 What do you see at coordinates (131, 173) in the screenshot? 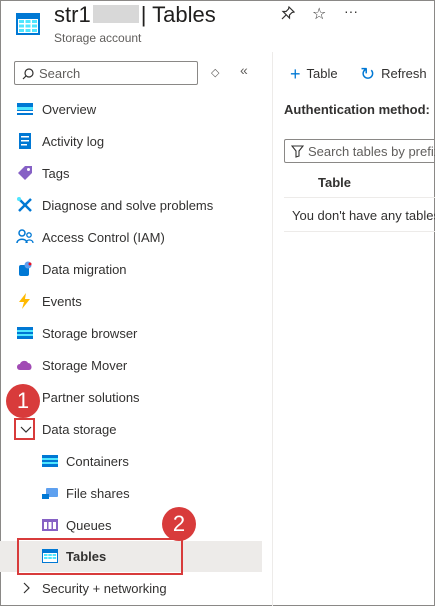
I see `sidebar-item-tags: Tags` at bounding box center [131, 173].